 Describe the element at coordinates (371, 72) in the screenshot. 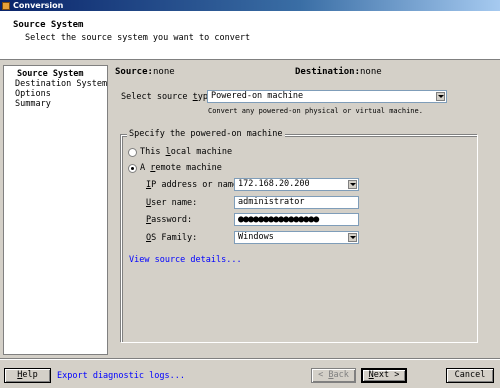

I see `destination-value: none` at that location.